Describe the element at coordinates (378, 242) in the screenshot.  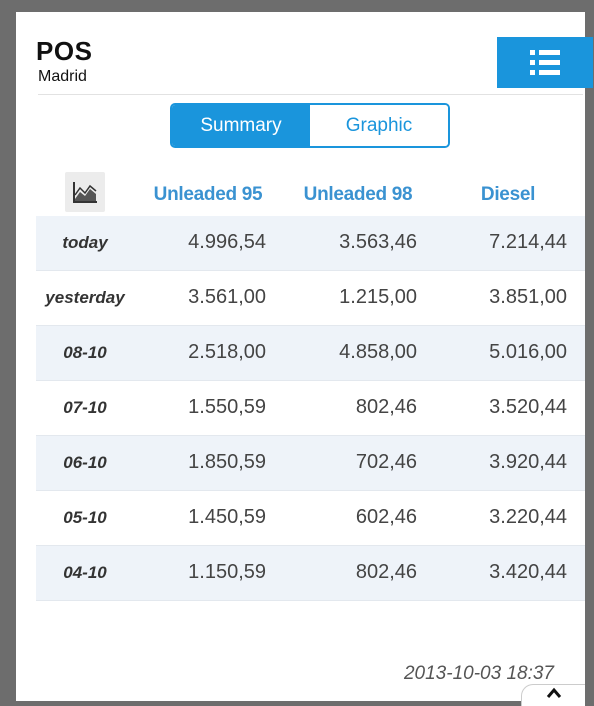
I see `cell-unleaded-98: 3.563,46` at that location.